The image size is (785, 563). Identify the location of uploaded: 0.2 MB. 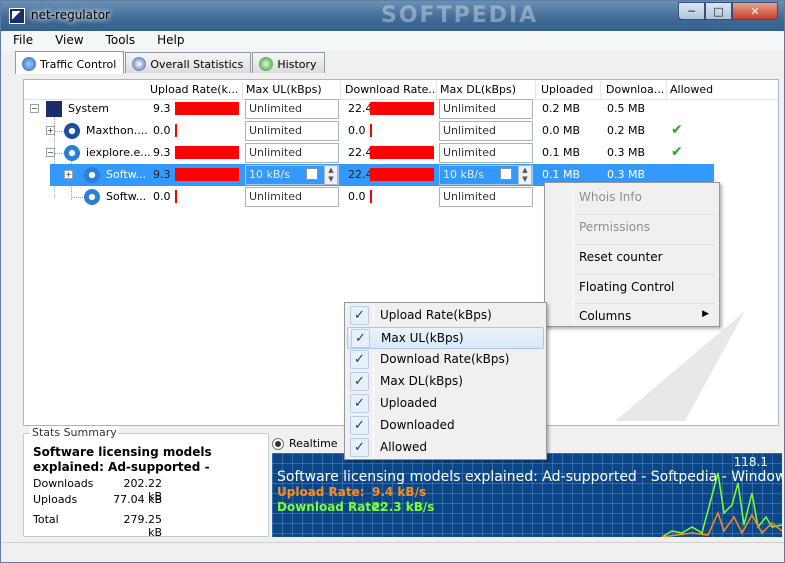
(561, 108).